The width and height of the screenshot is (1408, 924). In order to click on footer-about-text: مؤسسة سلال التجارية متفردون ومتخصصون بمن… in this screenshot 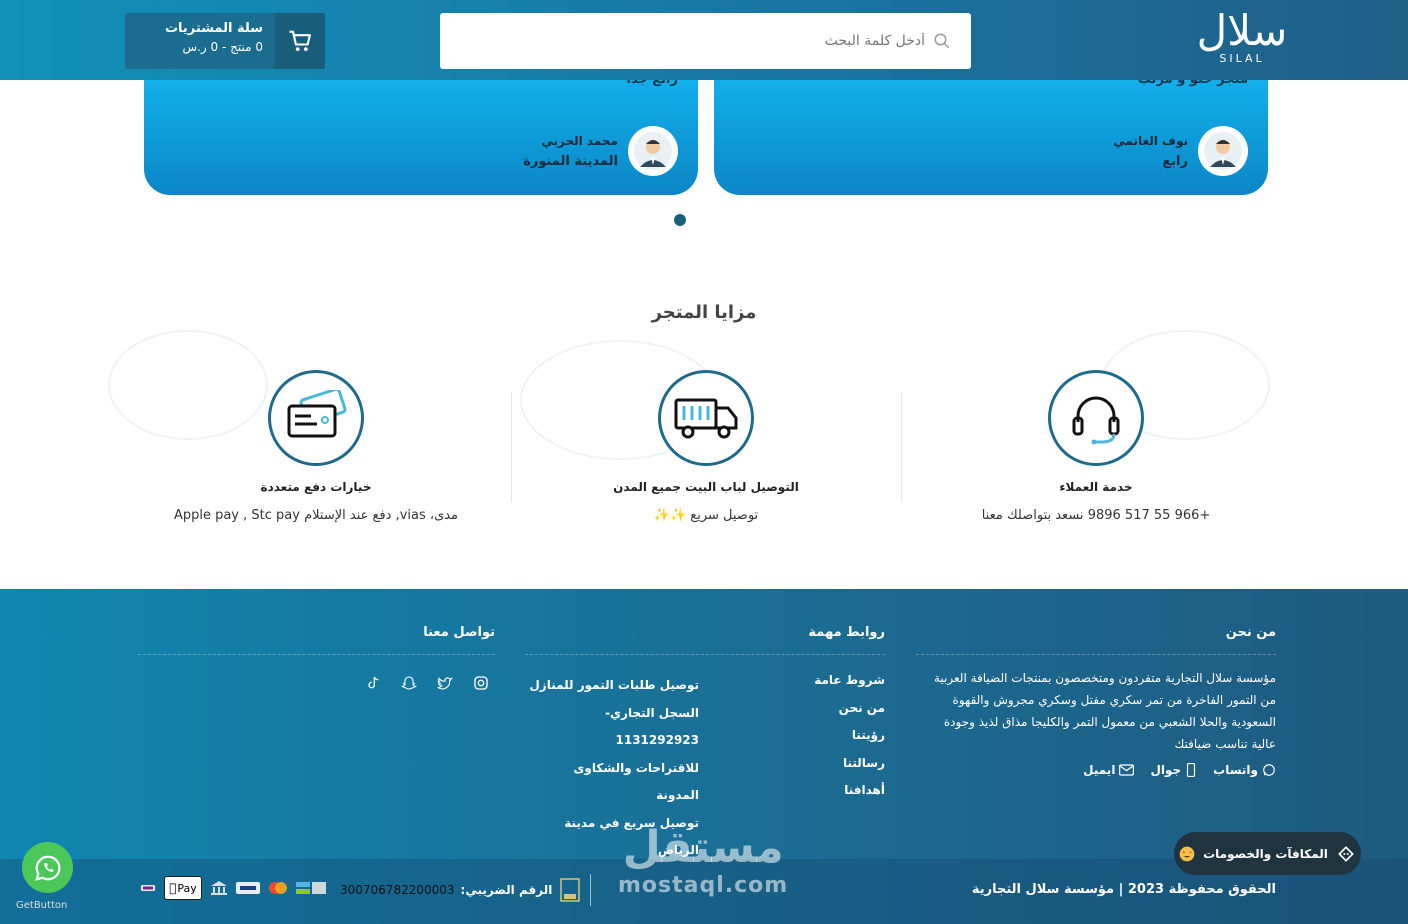, I will do `click(1105, 711)`.